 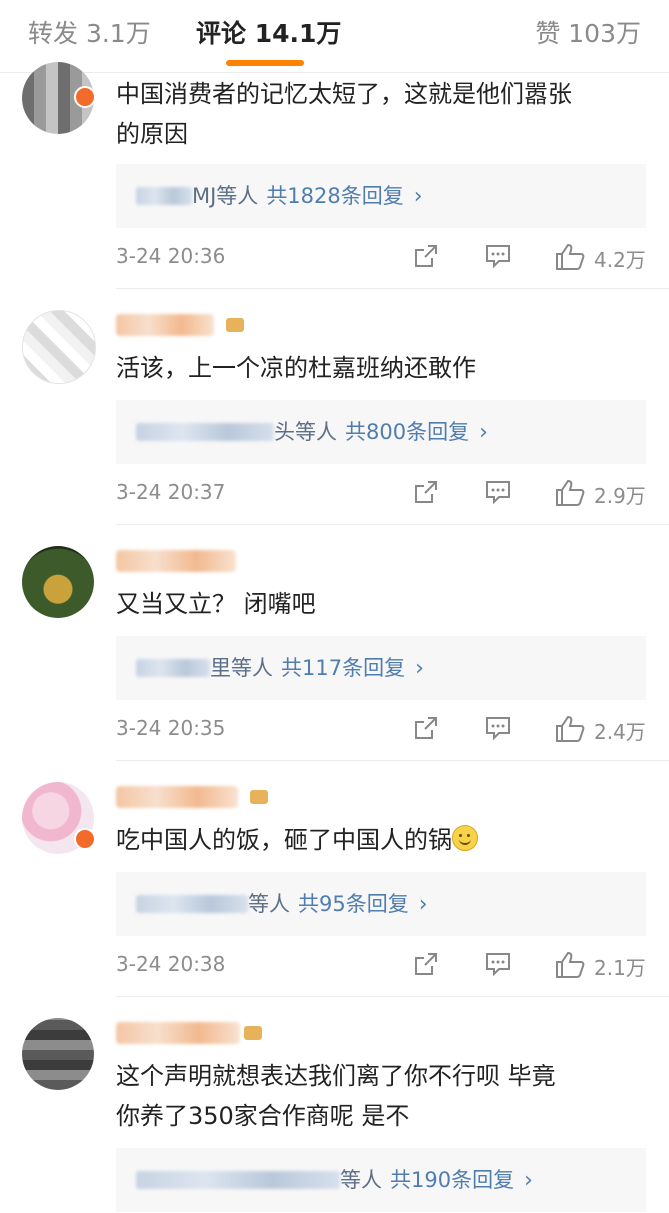 I want to click on reply-users-suffix: MJ等人, so click(x=225, y=196).